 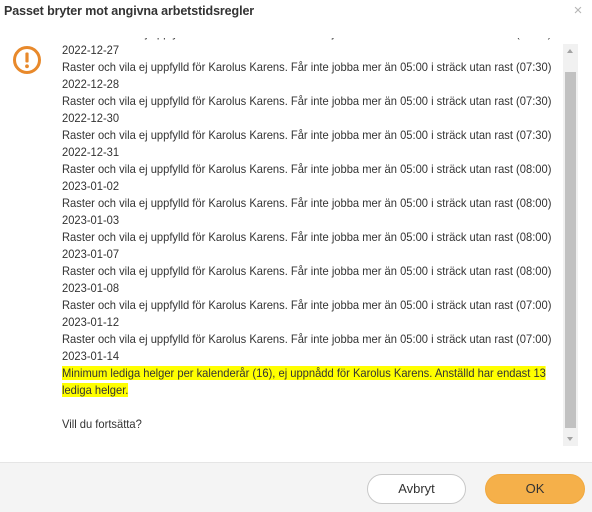 I want to click on dialog-footer: Avbryt OK, so click(x=296, y=487).